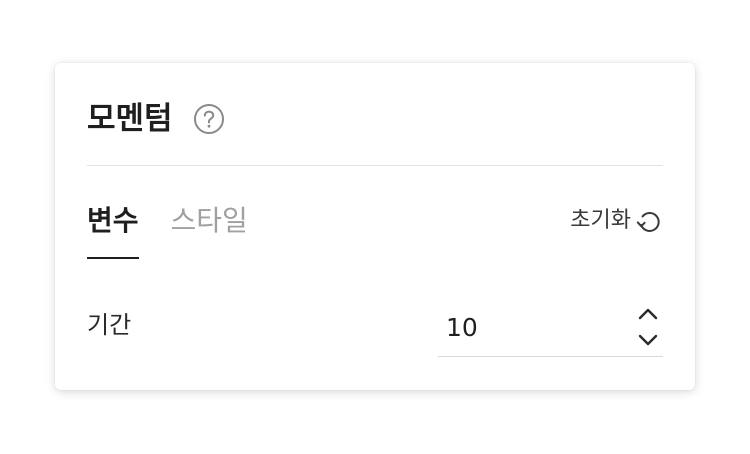 Image resolution: width=750 pixels, height=454 pixels. Describe the element at coordinates (550, 328) in the screenshot. I see `period-input: 10` at that location.